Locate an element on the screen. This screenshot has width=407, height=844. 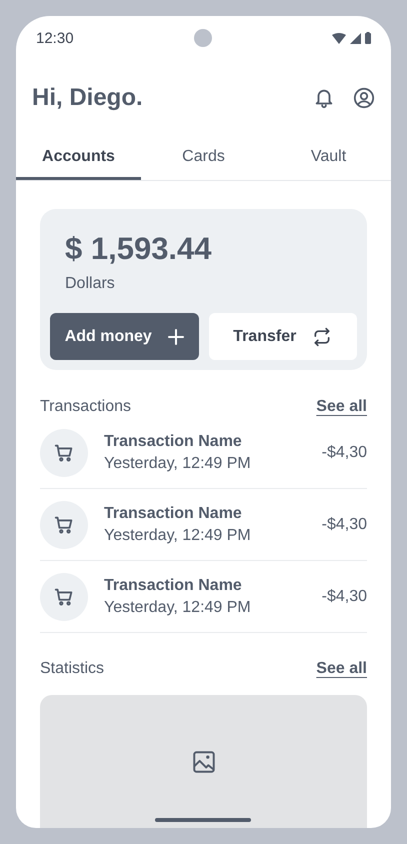
tab: Accounts is located at coordinates (78, 159).